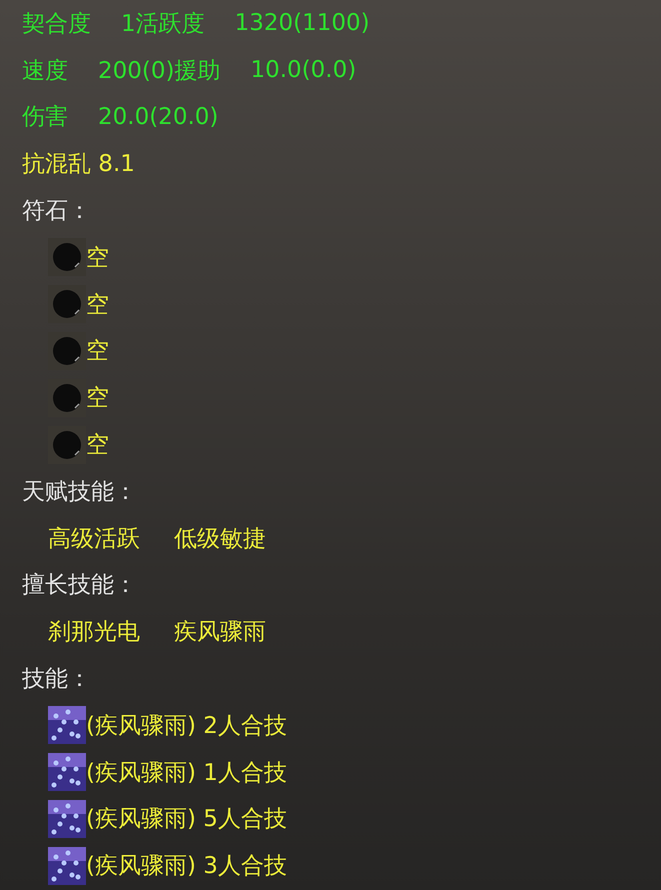  Describe the element at coordinates (79, 585) in the screenshot. I see `section-heading: 擅长技能：` at that location.